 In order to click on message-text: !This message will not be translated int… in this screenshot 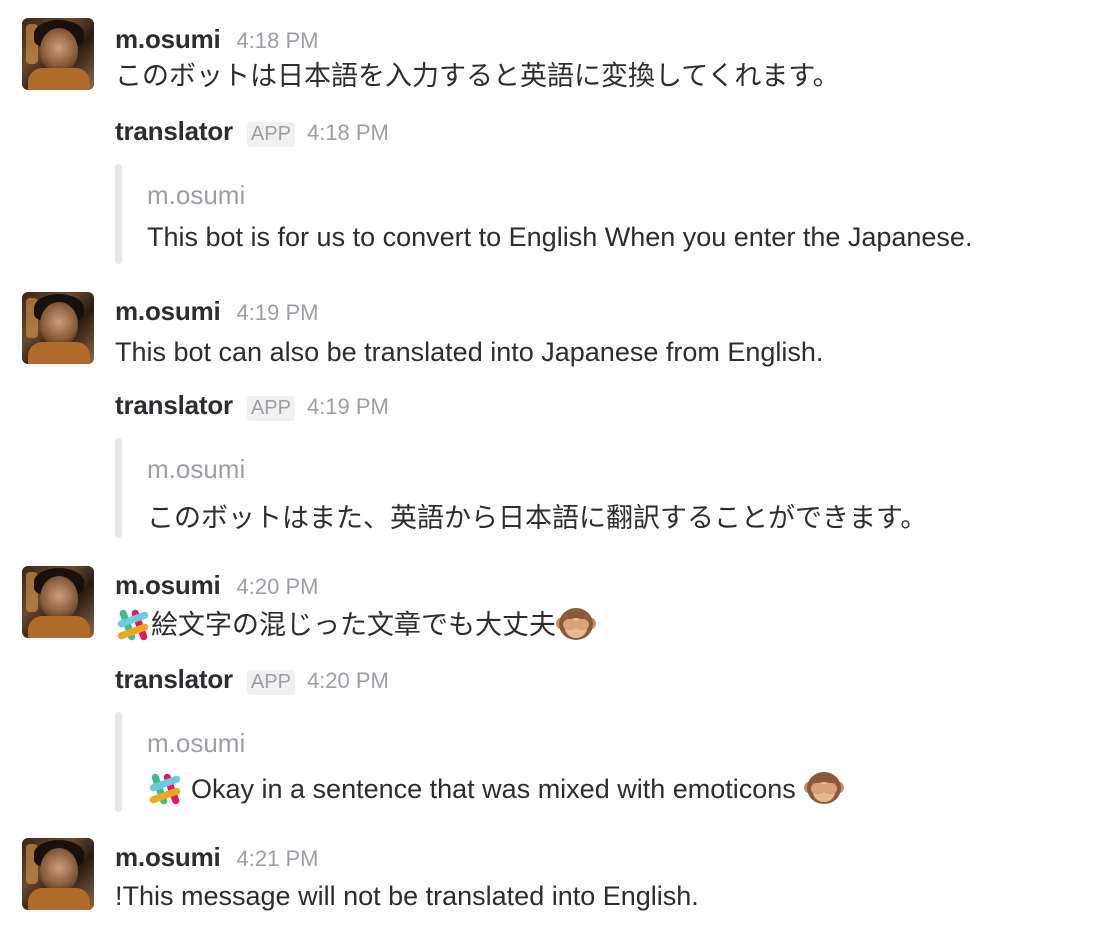, I will do `click(407, 896)`.